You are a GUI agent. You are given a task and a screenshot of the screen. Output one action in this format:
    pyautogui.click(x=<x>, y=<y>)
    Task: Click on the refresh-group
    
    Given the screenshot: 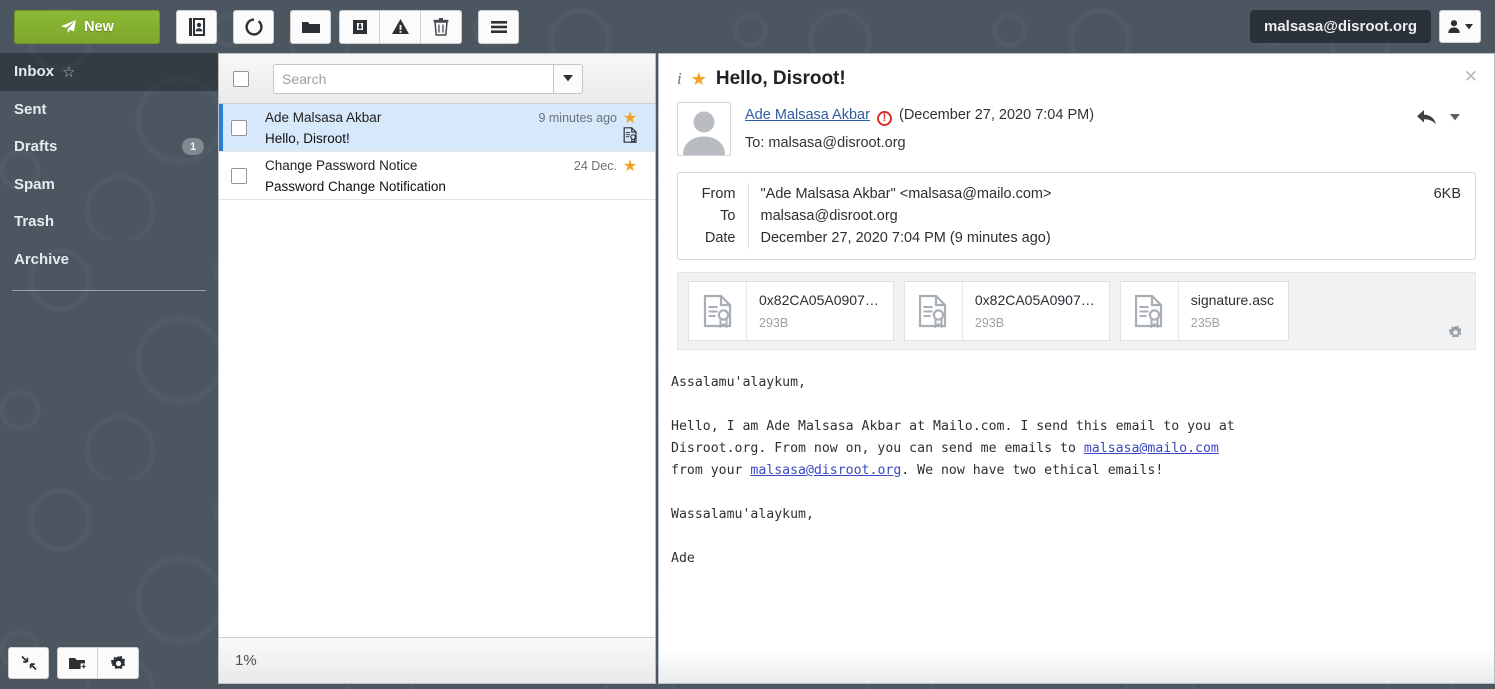 What is the action you would take?
    pyautogui.click(x=249, y=26)
    